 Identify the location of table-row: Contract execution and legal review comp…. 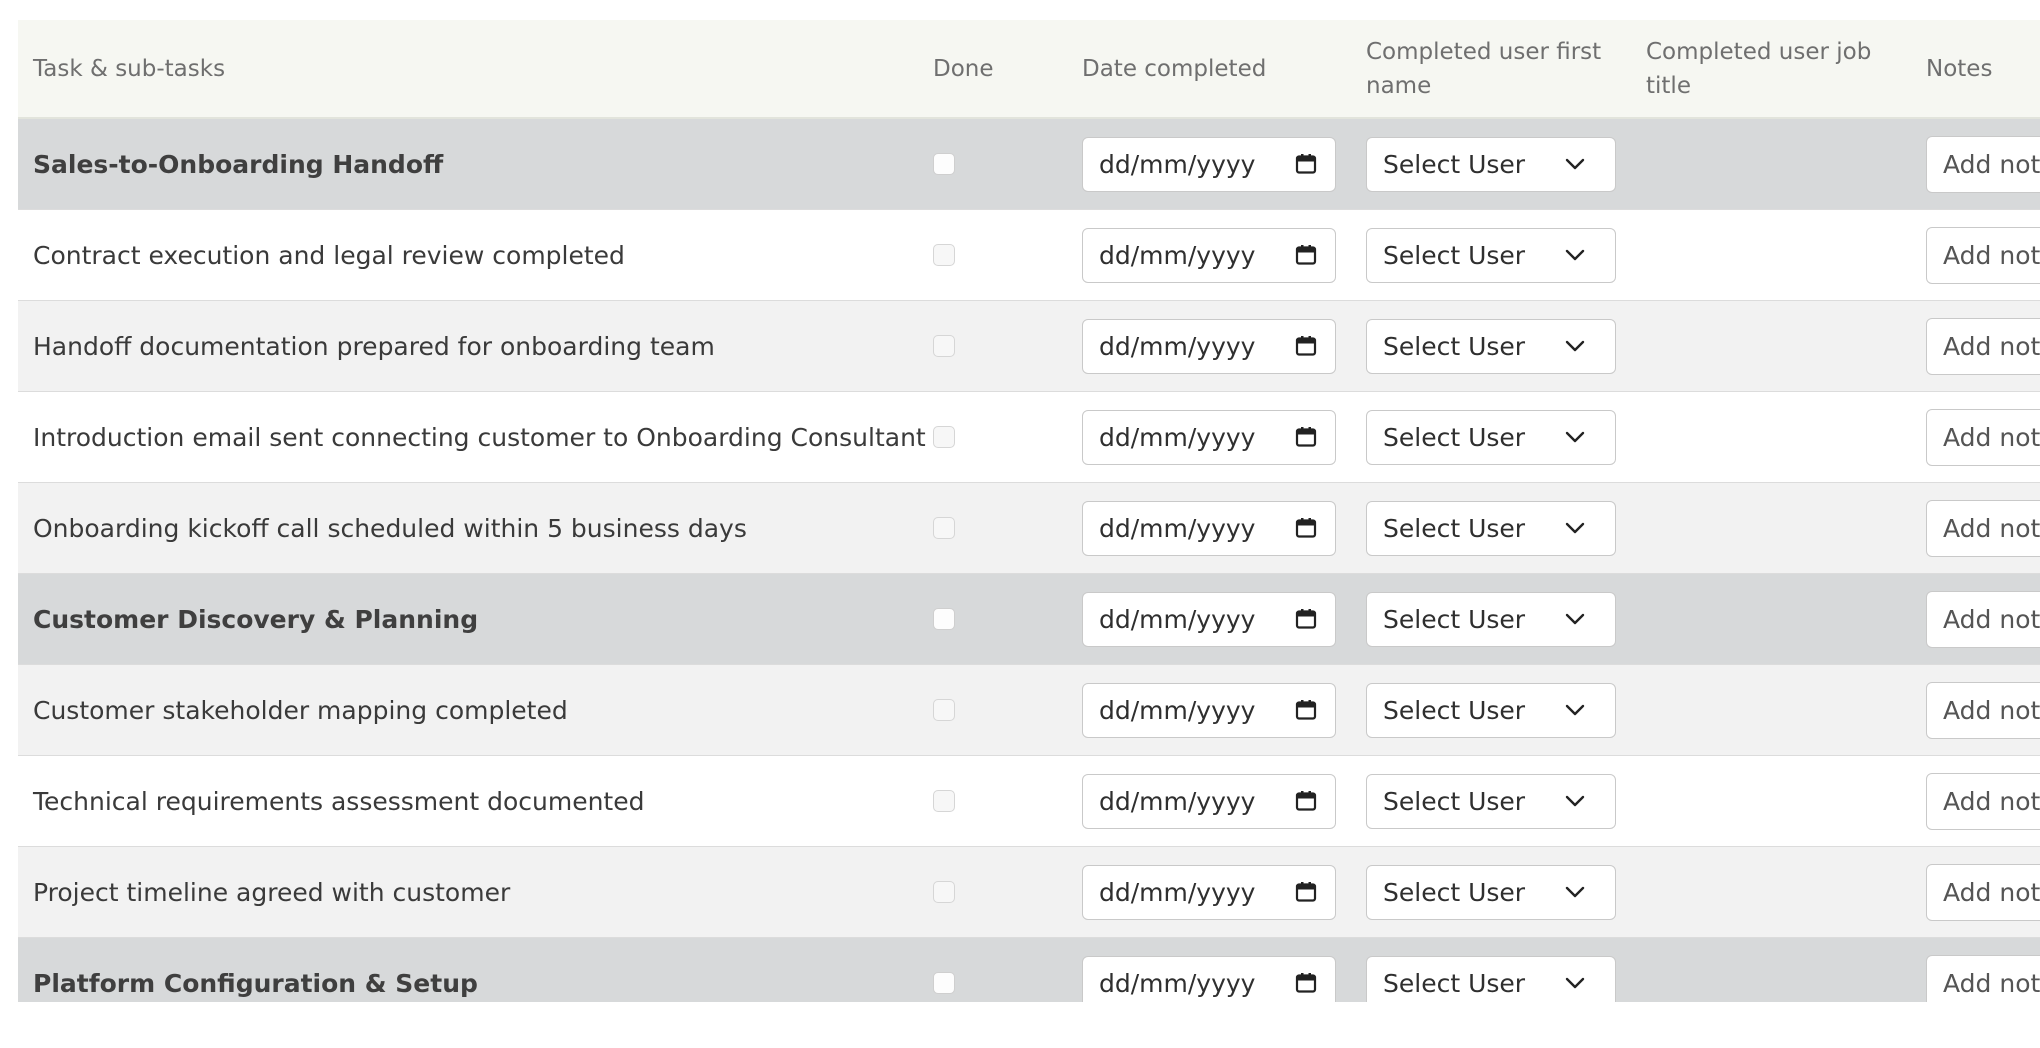
(1029, 255).